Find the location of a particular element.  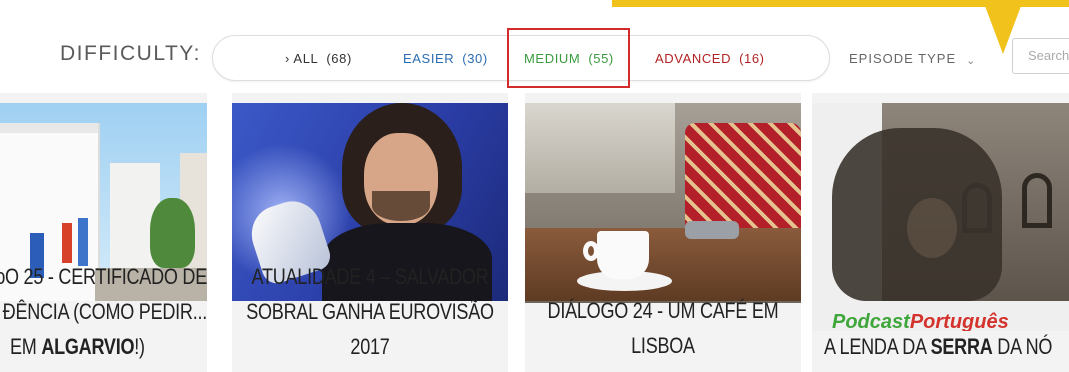

episode-title-line: ɔO 25 - CERTIFICADO DE is located at coordinates (103, 276).